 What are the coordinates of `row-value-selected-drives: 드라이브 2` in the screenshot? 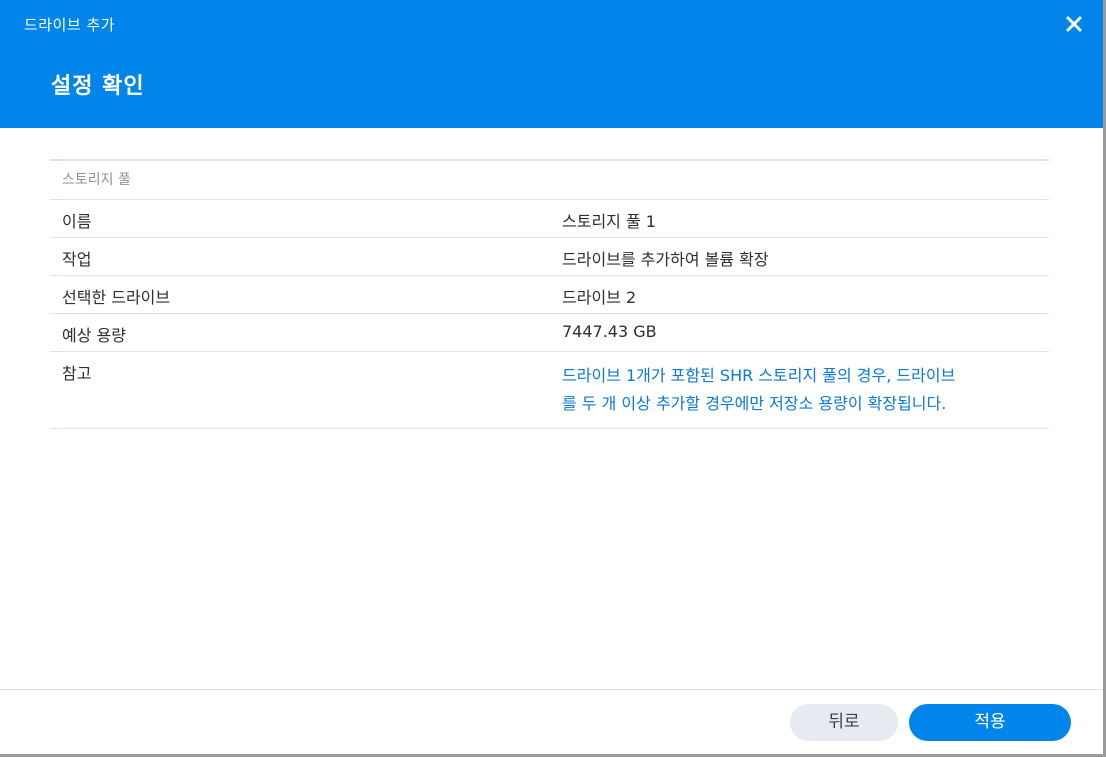 It's located at (599, 297).